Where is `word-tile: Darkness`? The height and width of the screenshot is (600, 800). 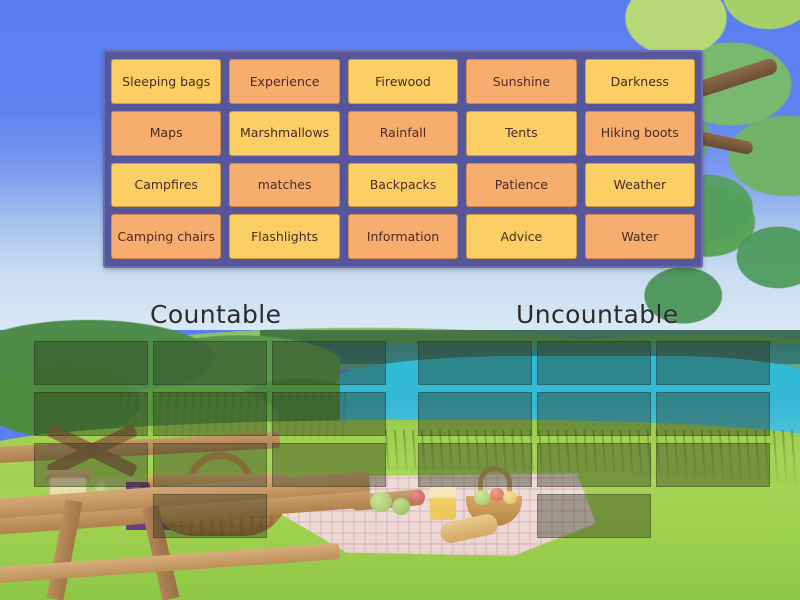
word-tile: Darkness is located at coordinates (639, 81).